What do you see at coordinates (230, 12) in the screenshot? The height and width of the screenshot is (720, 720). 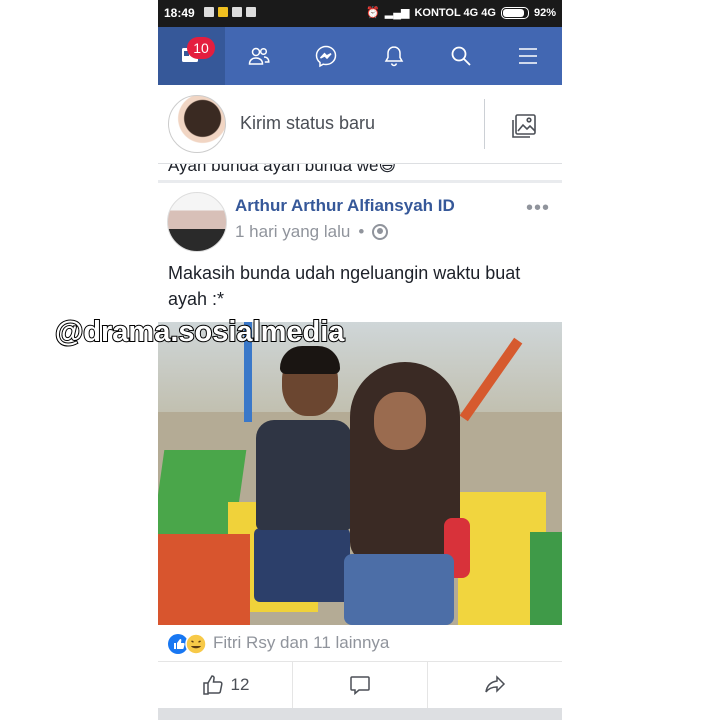 I see `notification-icons` at bounding box center [230, 12].